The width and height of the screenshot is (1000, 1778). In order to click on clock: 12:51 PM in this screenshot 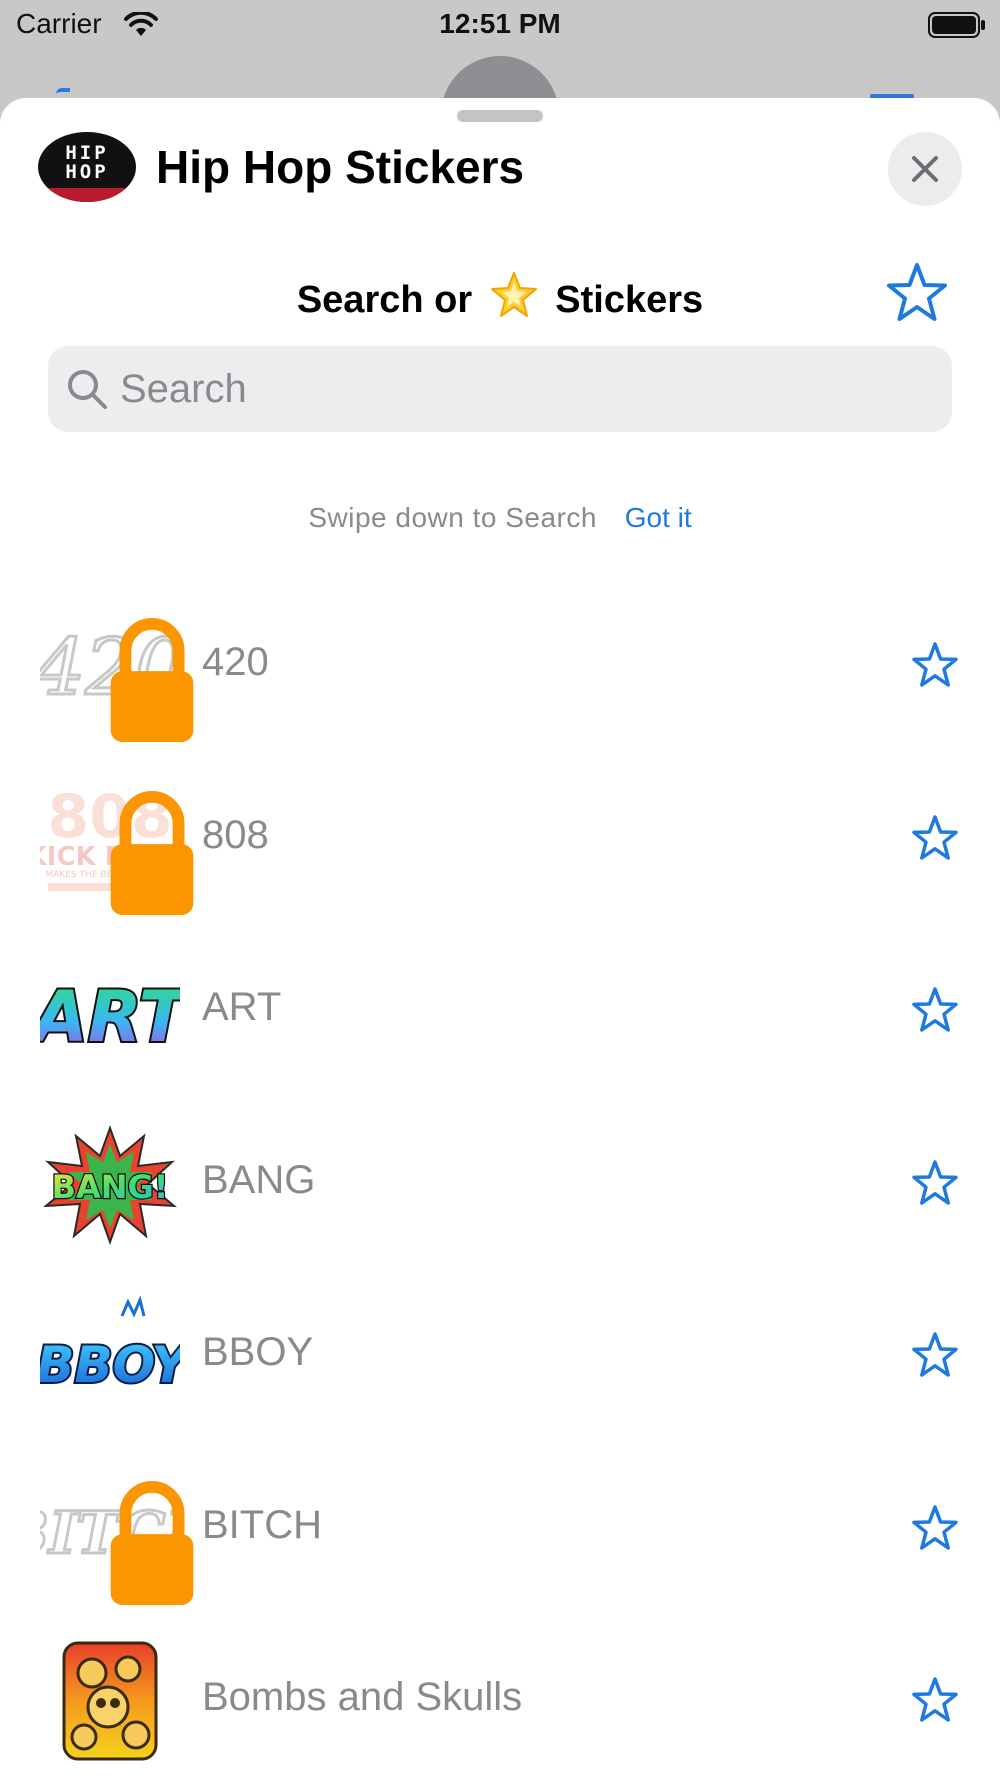, I will do `click(500, 23)`.